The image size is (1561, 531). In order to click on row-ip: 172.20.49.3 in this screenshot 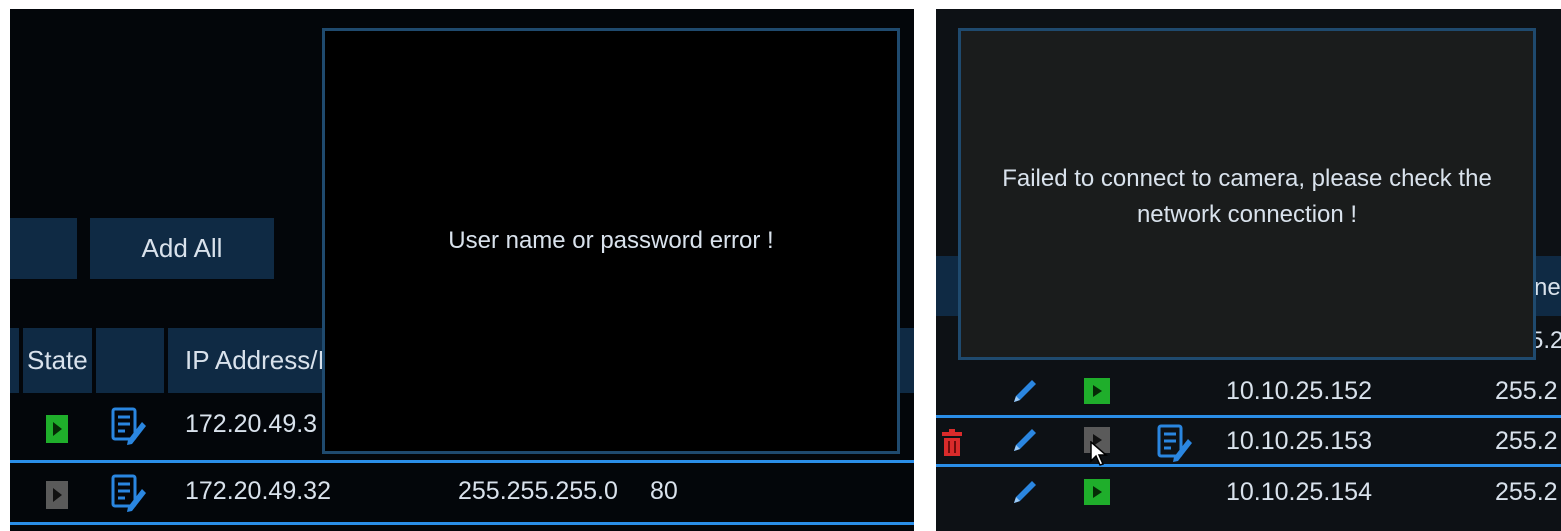, I will do `click(251, 424)`.